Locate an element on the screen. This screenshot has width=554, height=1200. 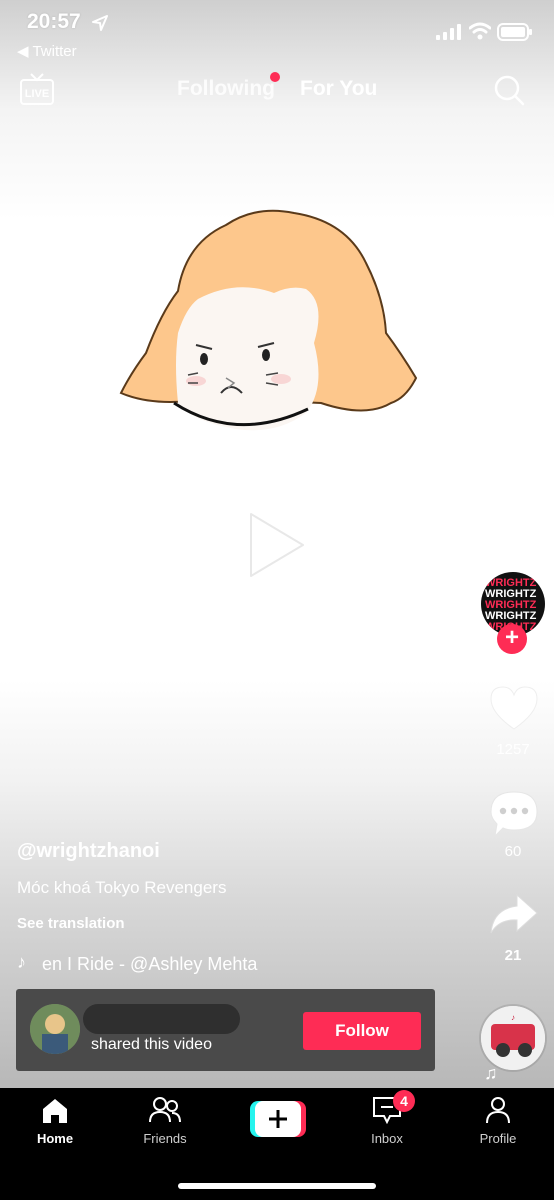
back-app-label: Twitter is located at coordinates (54, 51).